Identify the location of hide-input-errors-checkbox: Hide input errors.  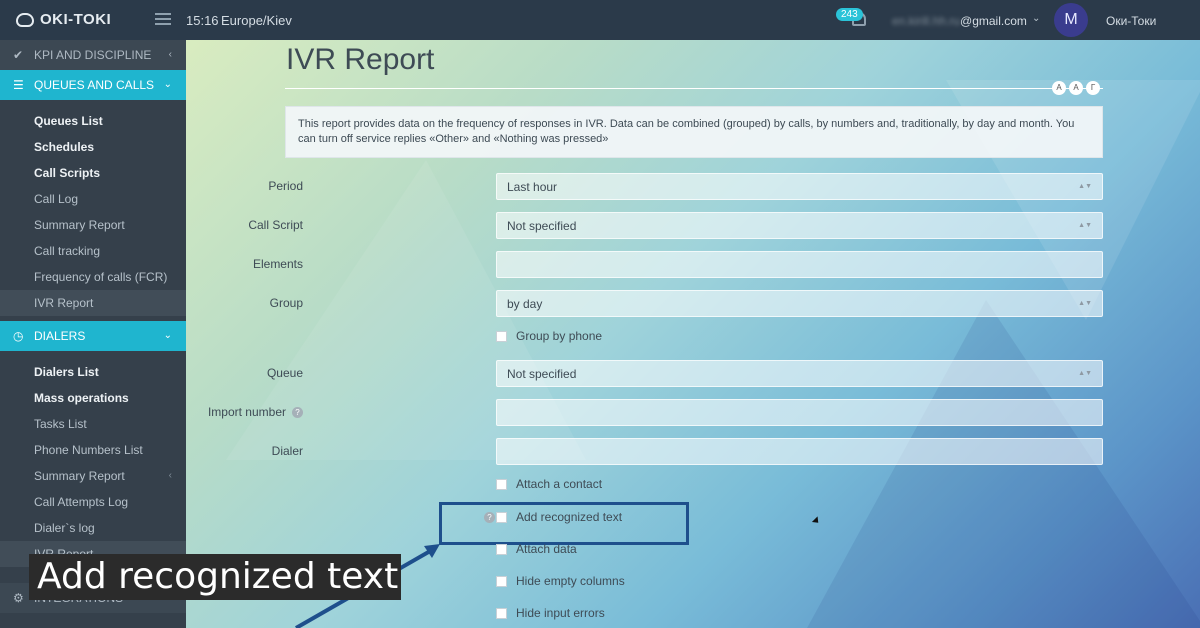
(550, 613).